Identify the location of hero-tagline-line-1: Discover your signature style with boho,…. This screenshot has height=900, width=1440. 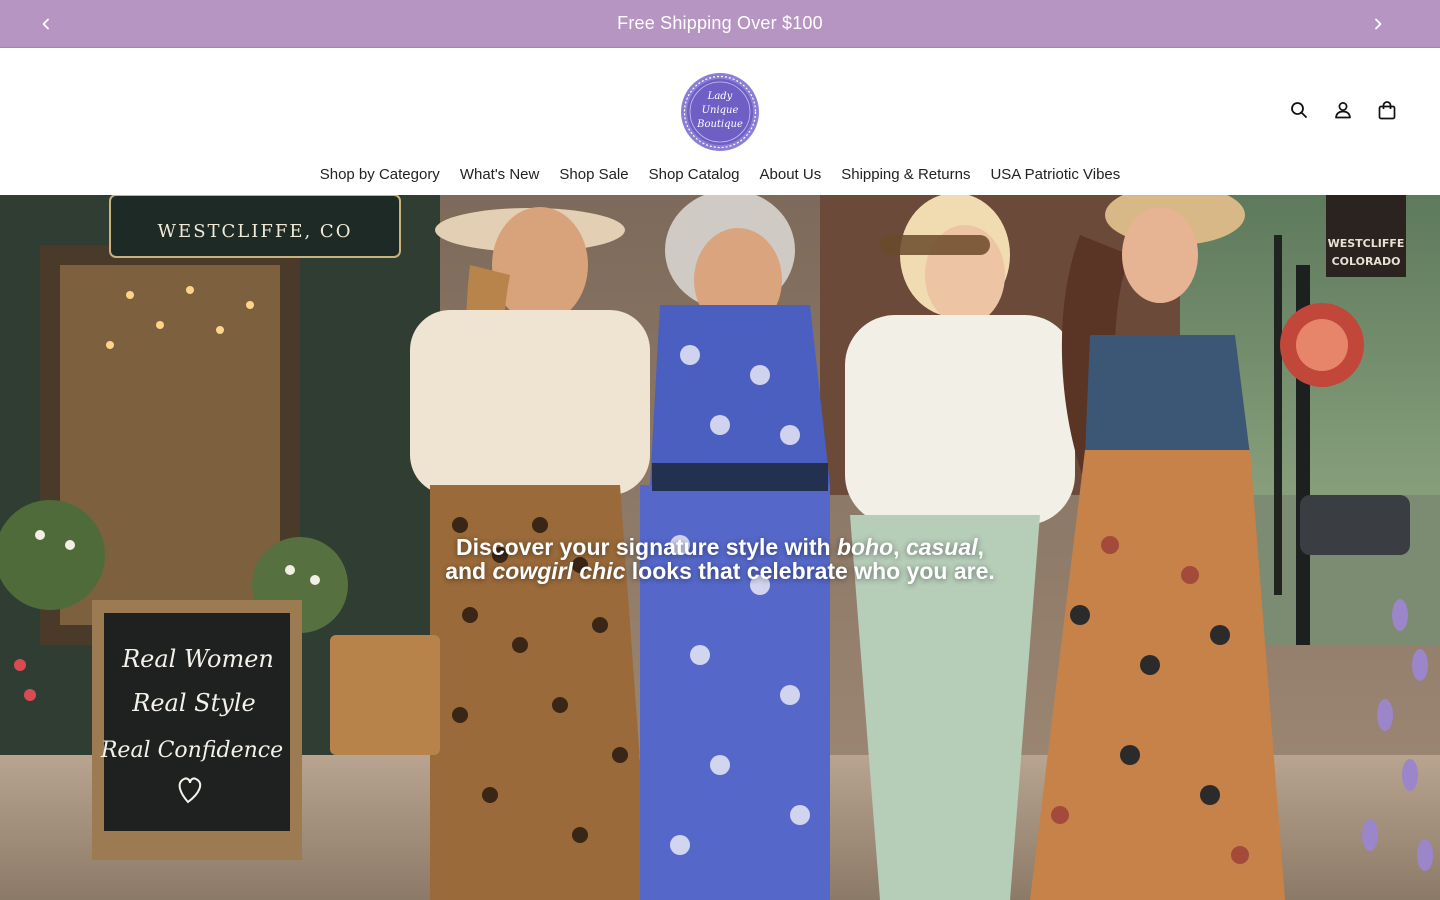
(720, 547).